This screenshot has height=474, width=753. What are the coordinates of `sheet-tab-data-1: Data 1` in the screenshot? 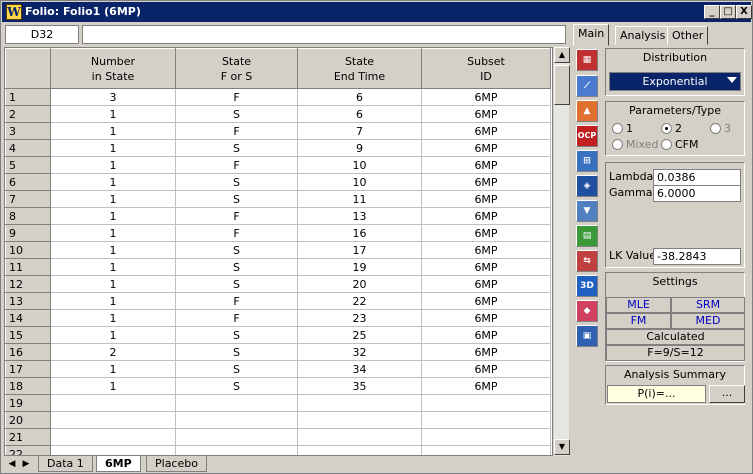 It's located at (65, 464).